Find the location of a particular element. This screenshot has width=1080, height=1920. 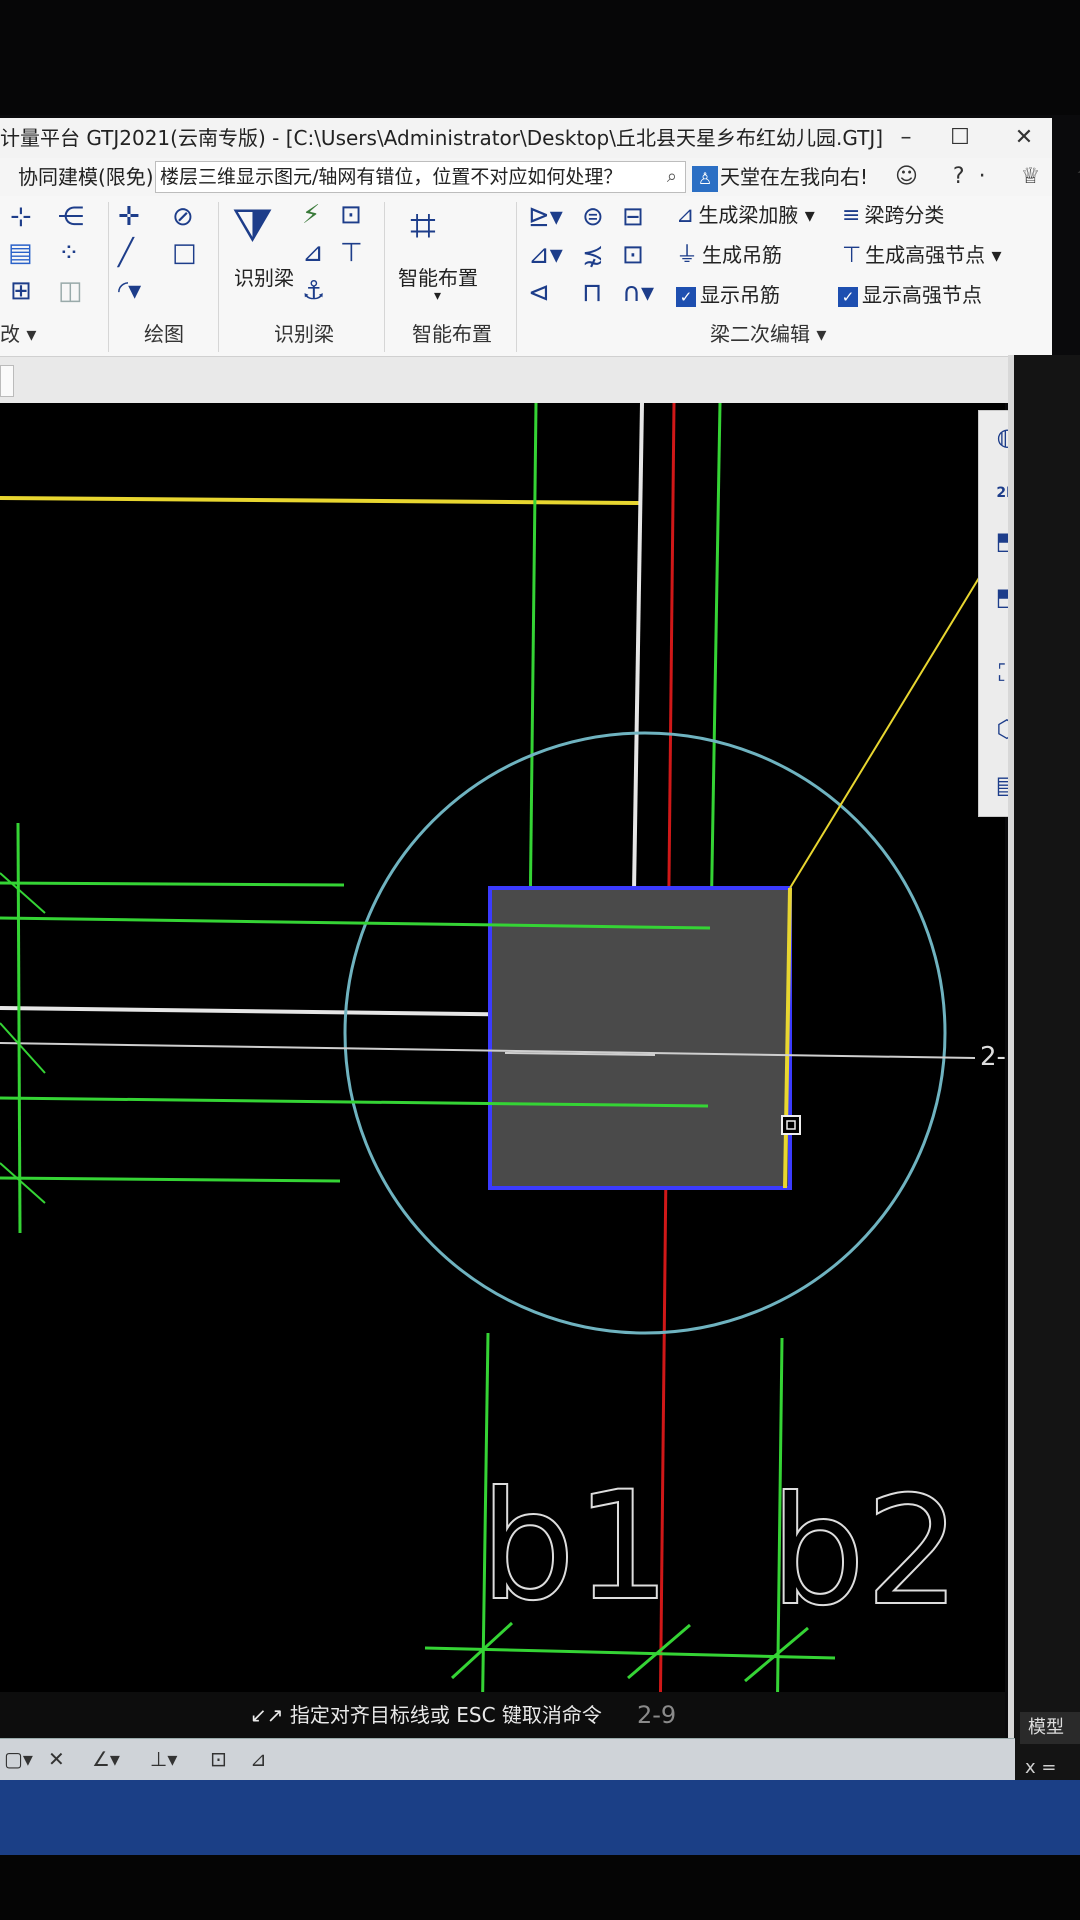

recognize-beam-icon: ⧩ is located at coordinates (252, 225).